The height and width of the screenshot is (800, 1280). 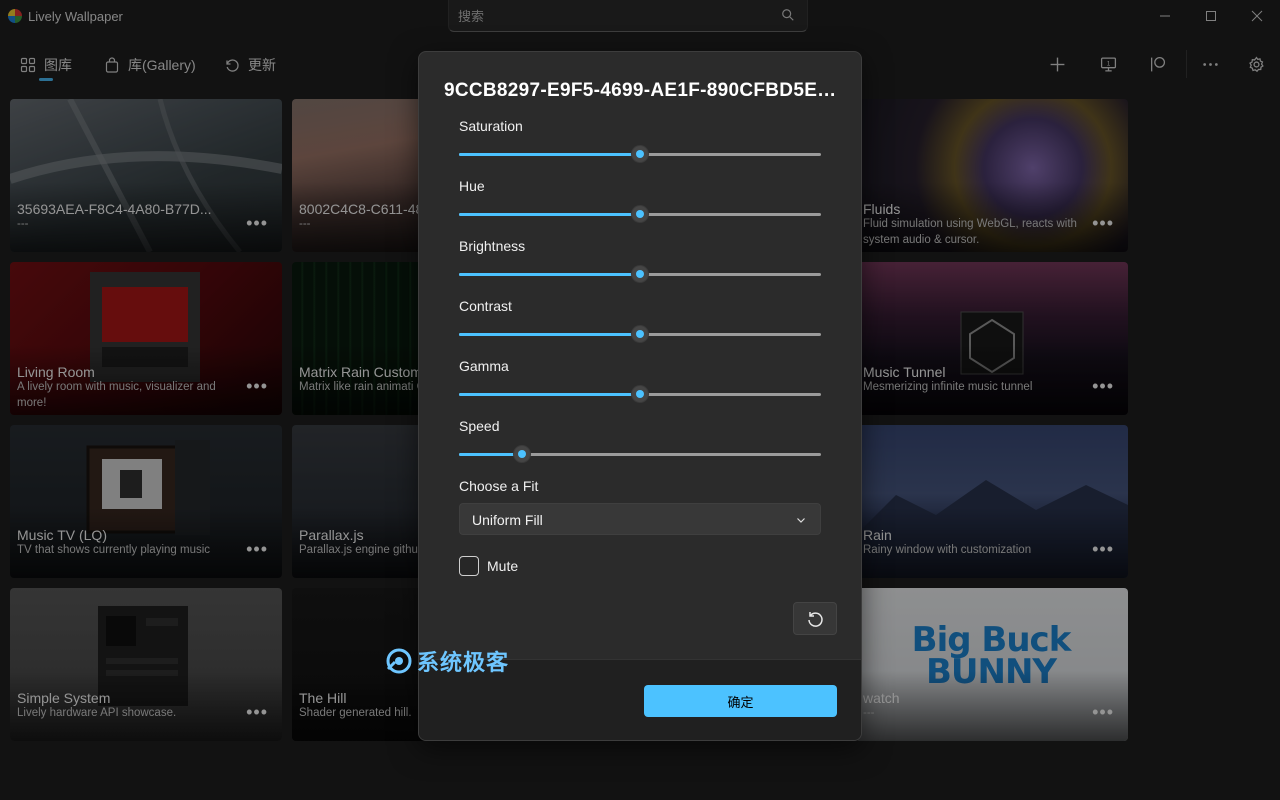 I want to click on slider-label: Contrast, so click(x=485, y=306).